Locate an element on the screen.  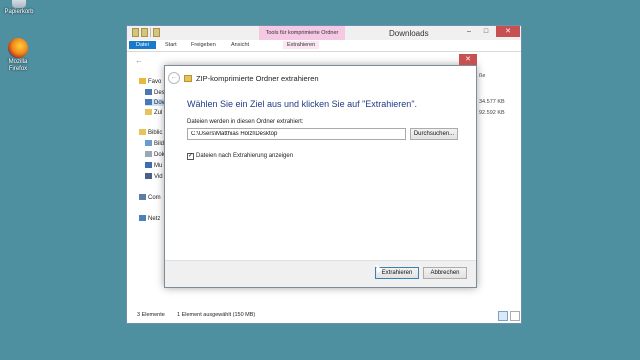
nav-item-pictures: Bild is located at coordinates (154, 143).